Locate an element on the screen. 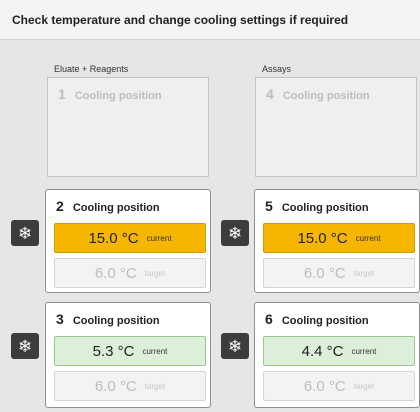  position-title: 1 Cooling position is located at coordinates (110, 94).